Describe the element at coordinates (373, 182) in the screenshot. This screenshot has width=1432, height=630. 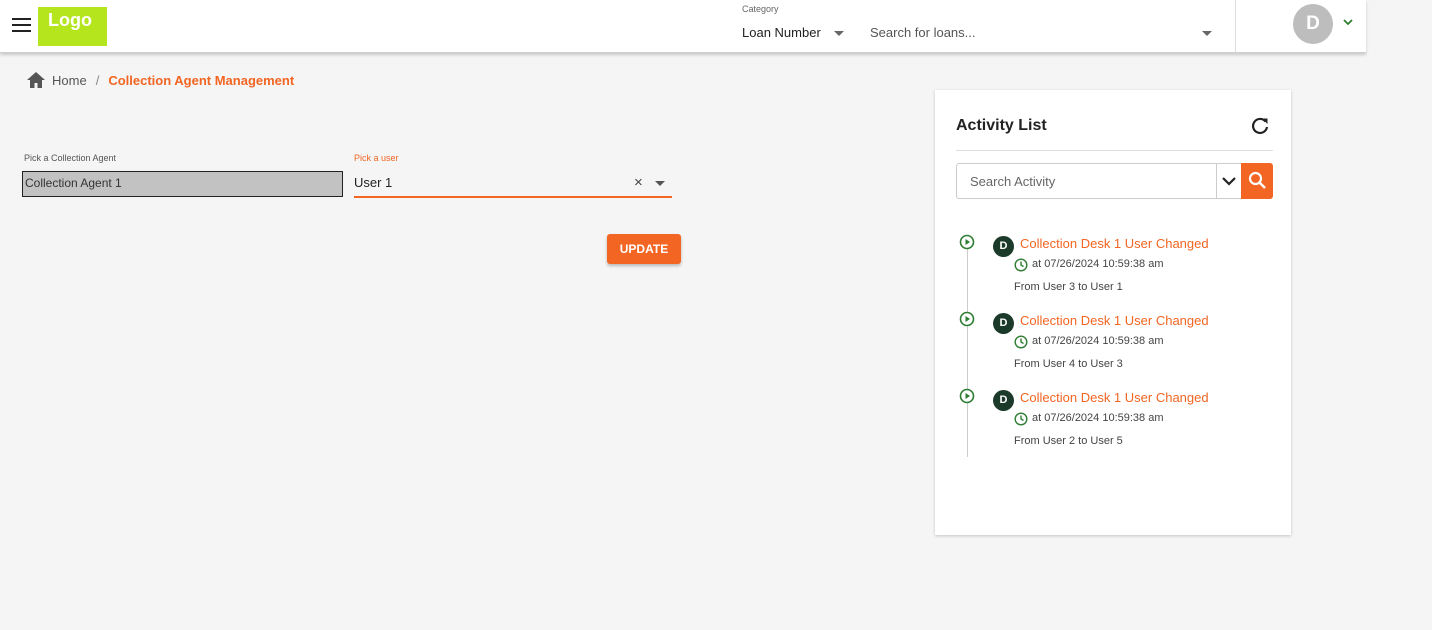
I see `user-select-value: User 1` at that location.